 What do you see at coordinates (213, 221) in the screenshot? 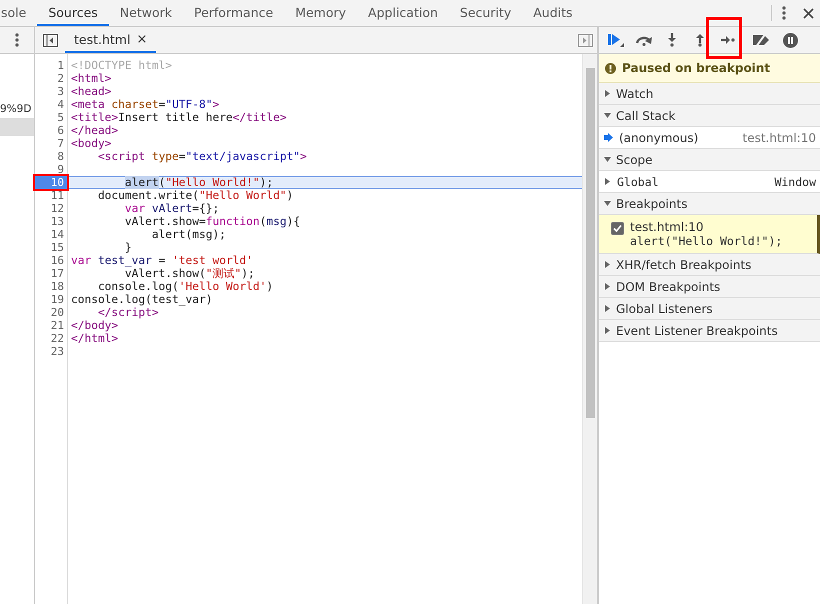
I see `code-line: vAlert.show=function(msg){` at bounding box center [213, 221].